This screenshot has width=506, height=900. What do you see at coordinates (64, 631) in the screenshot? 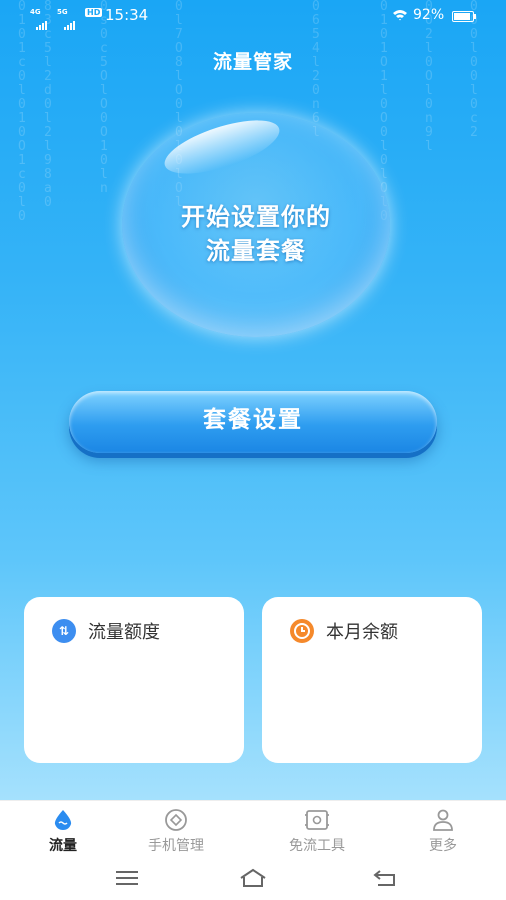
I see `data-quota-icon: ⇅` at bounding box center [64, 631].